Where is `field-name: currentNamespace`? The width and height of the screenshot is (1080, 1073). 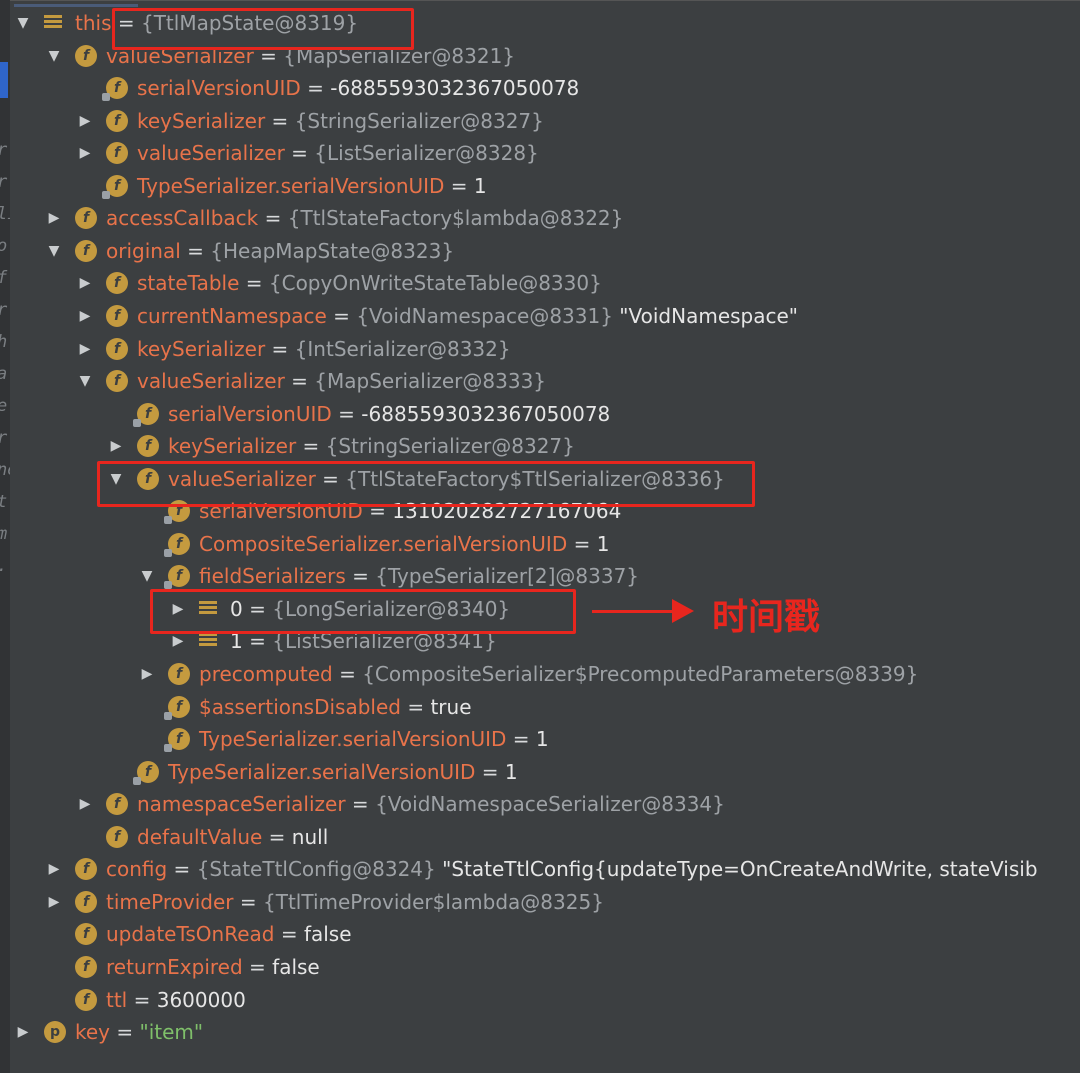
field-name: currentNamespace is located at coordinates (232, 315).